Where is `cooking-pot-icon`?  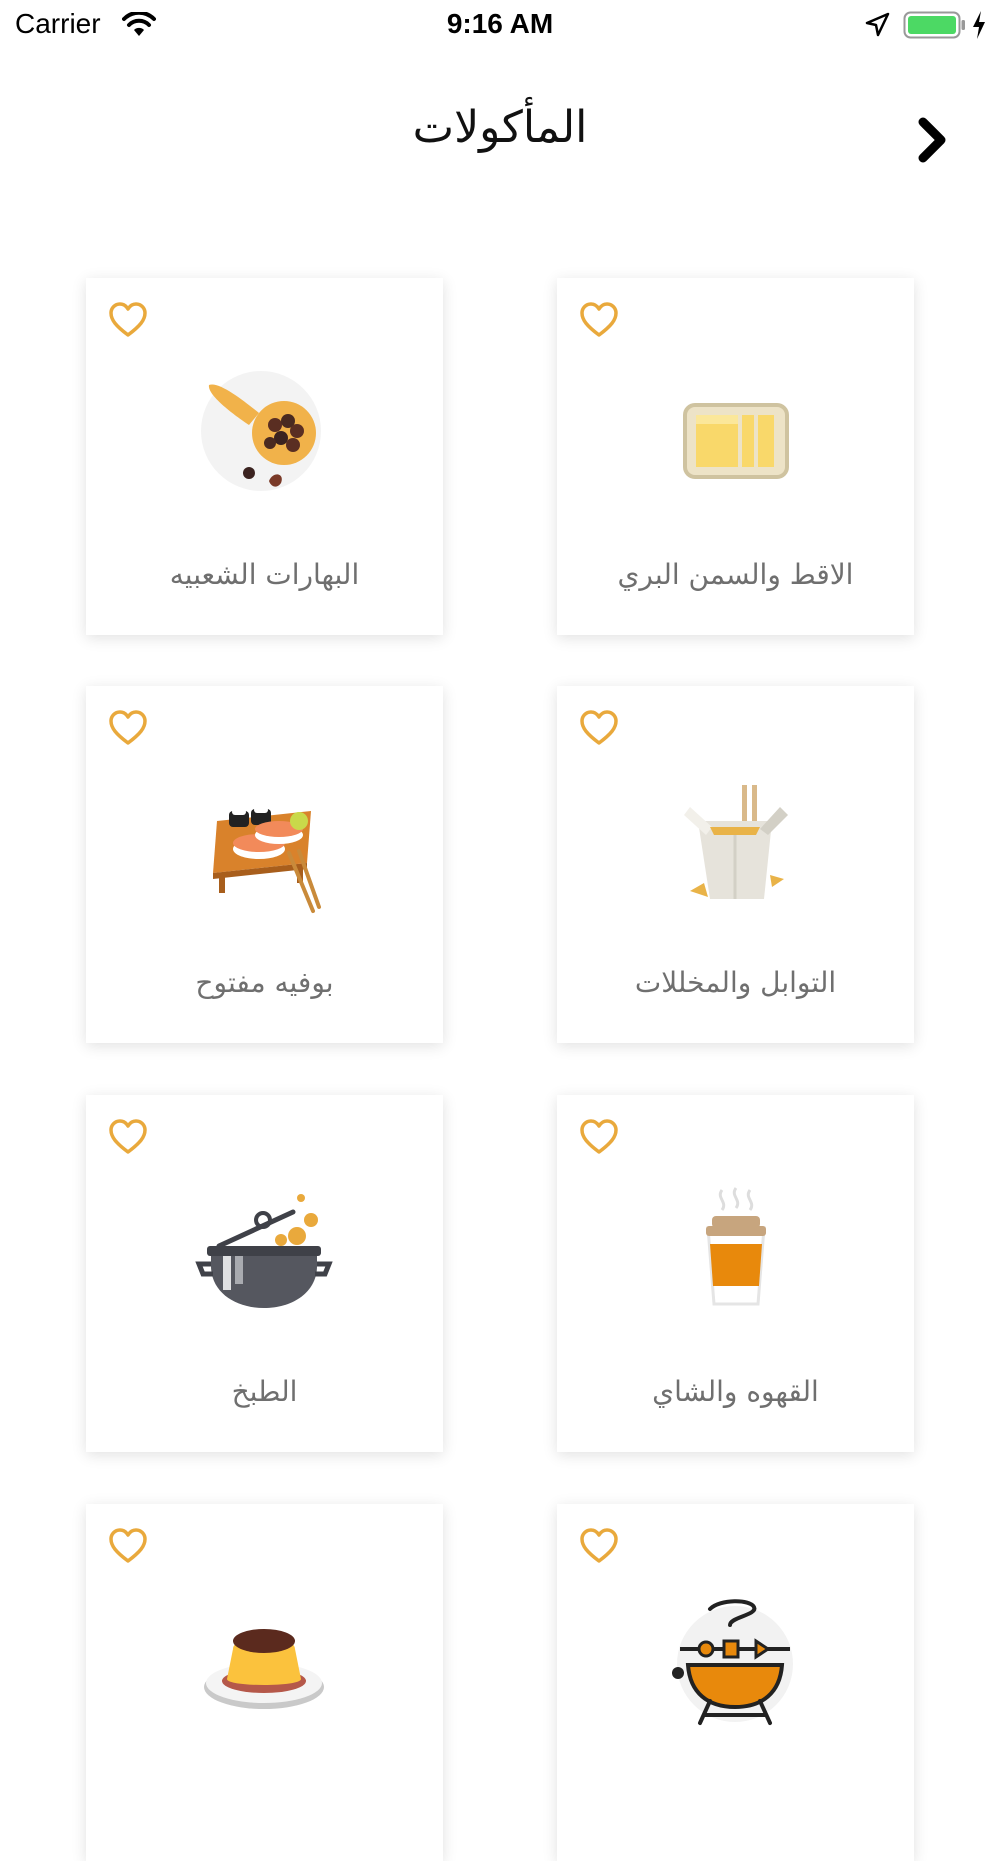 cooking-pot-icon is located at coordinates (264, 1251).